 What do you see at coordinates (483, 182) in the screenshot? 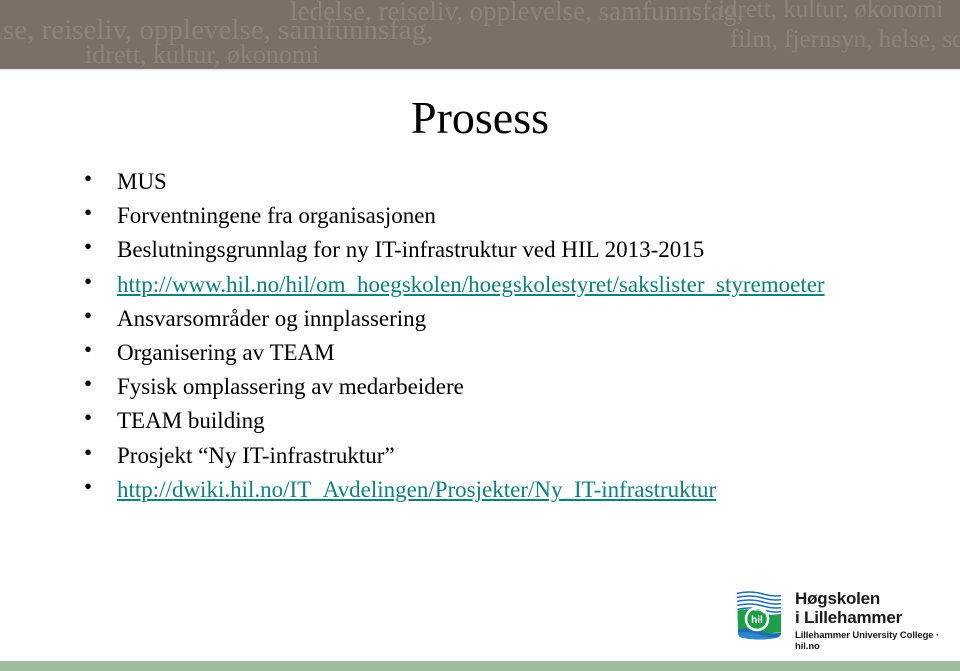
I see `list-item: • MUS` at bounding box center [483, 182].